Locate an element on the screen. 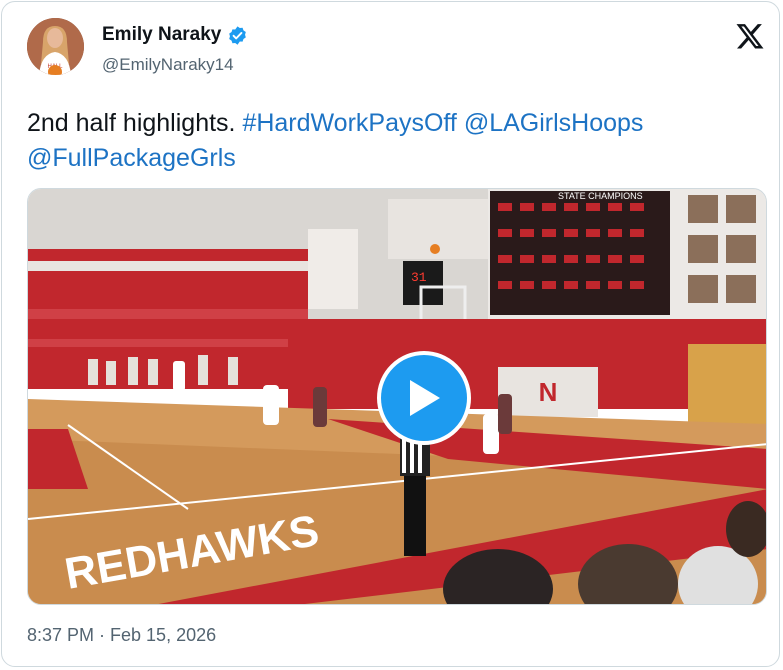 This screenshot has height=670, width=783. author-avatar: HALL is located at coordinates (55, 46).